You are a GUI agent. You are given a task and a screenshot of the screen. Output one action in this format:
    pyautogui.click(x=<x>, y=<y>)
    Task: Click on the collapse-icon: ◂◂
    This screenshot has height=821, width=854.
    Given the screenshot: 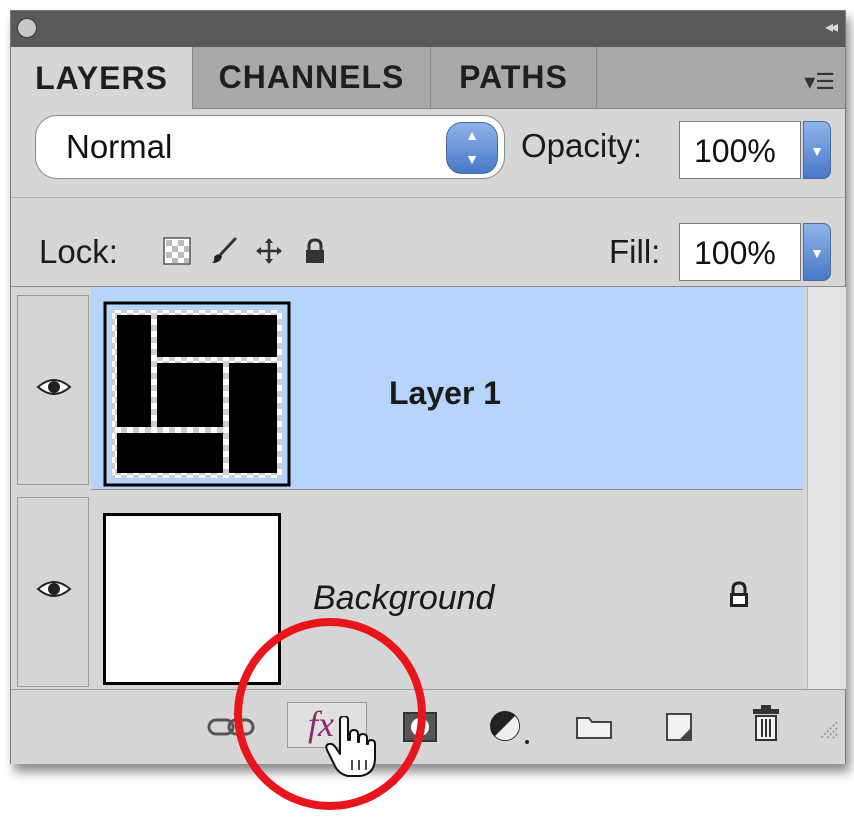 What is the action you would take?
    pyautogui.click(x=831, y=28)
    